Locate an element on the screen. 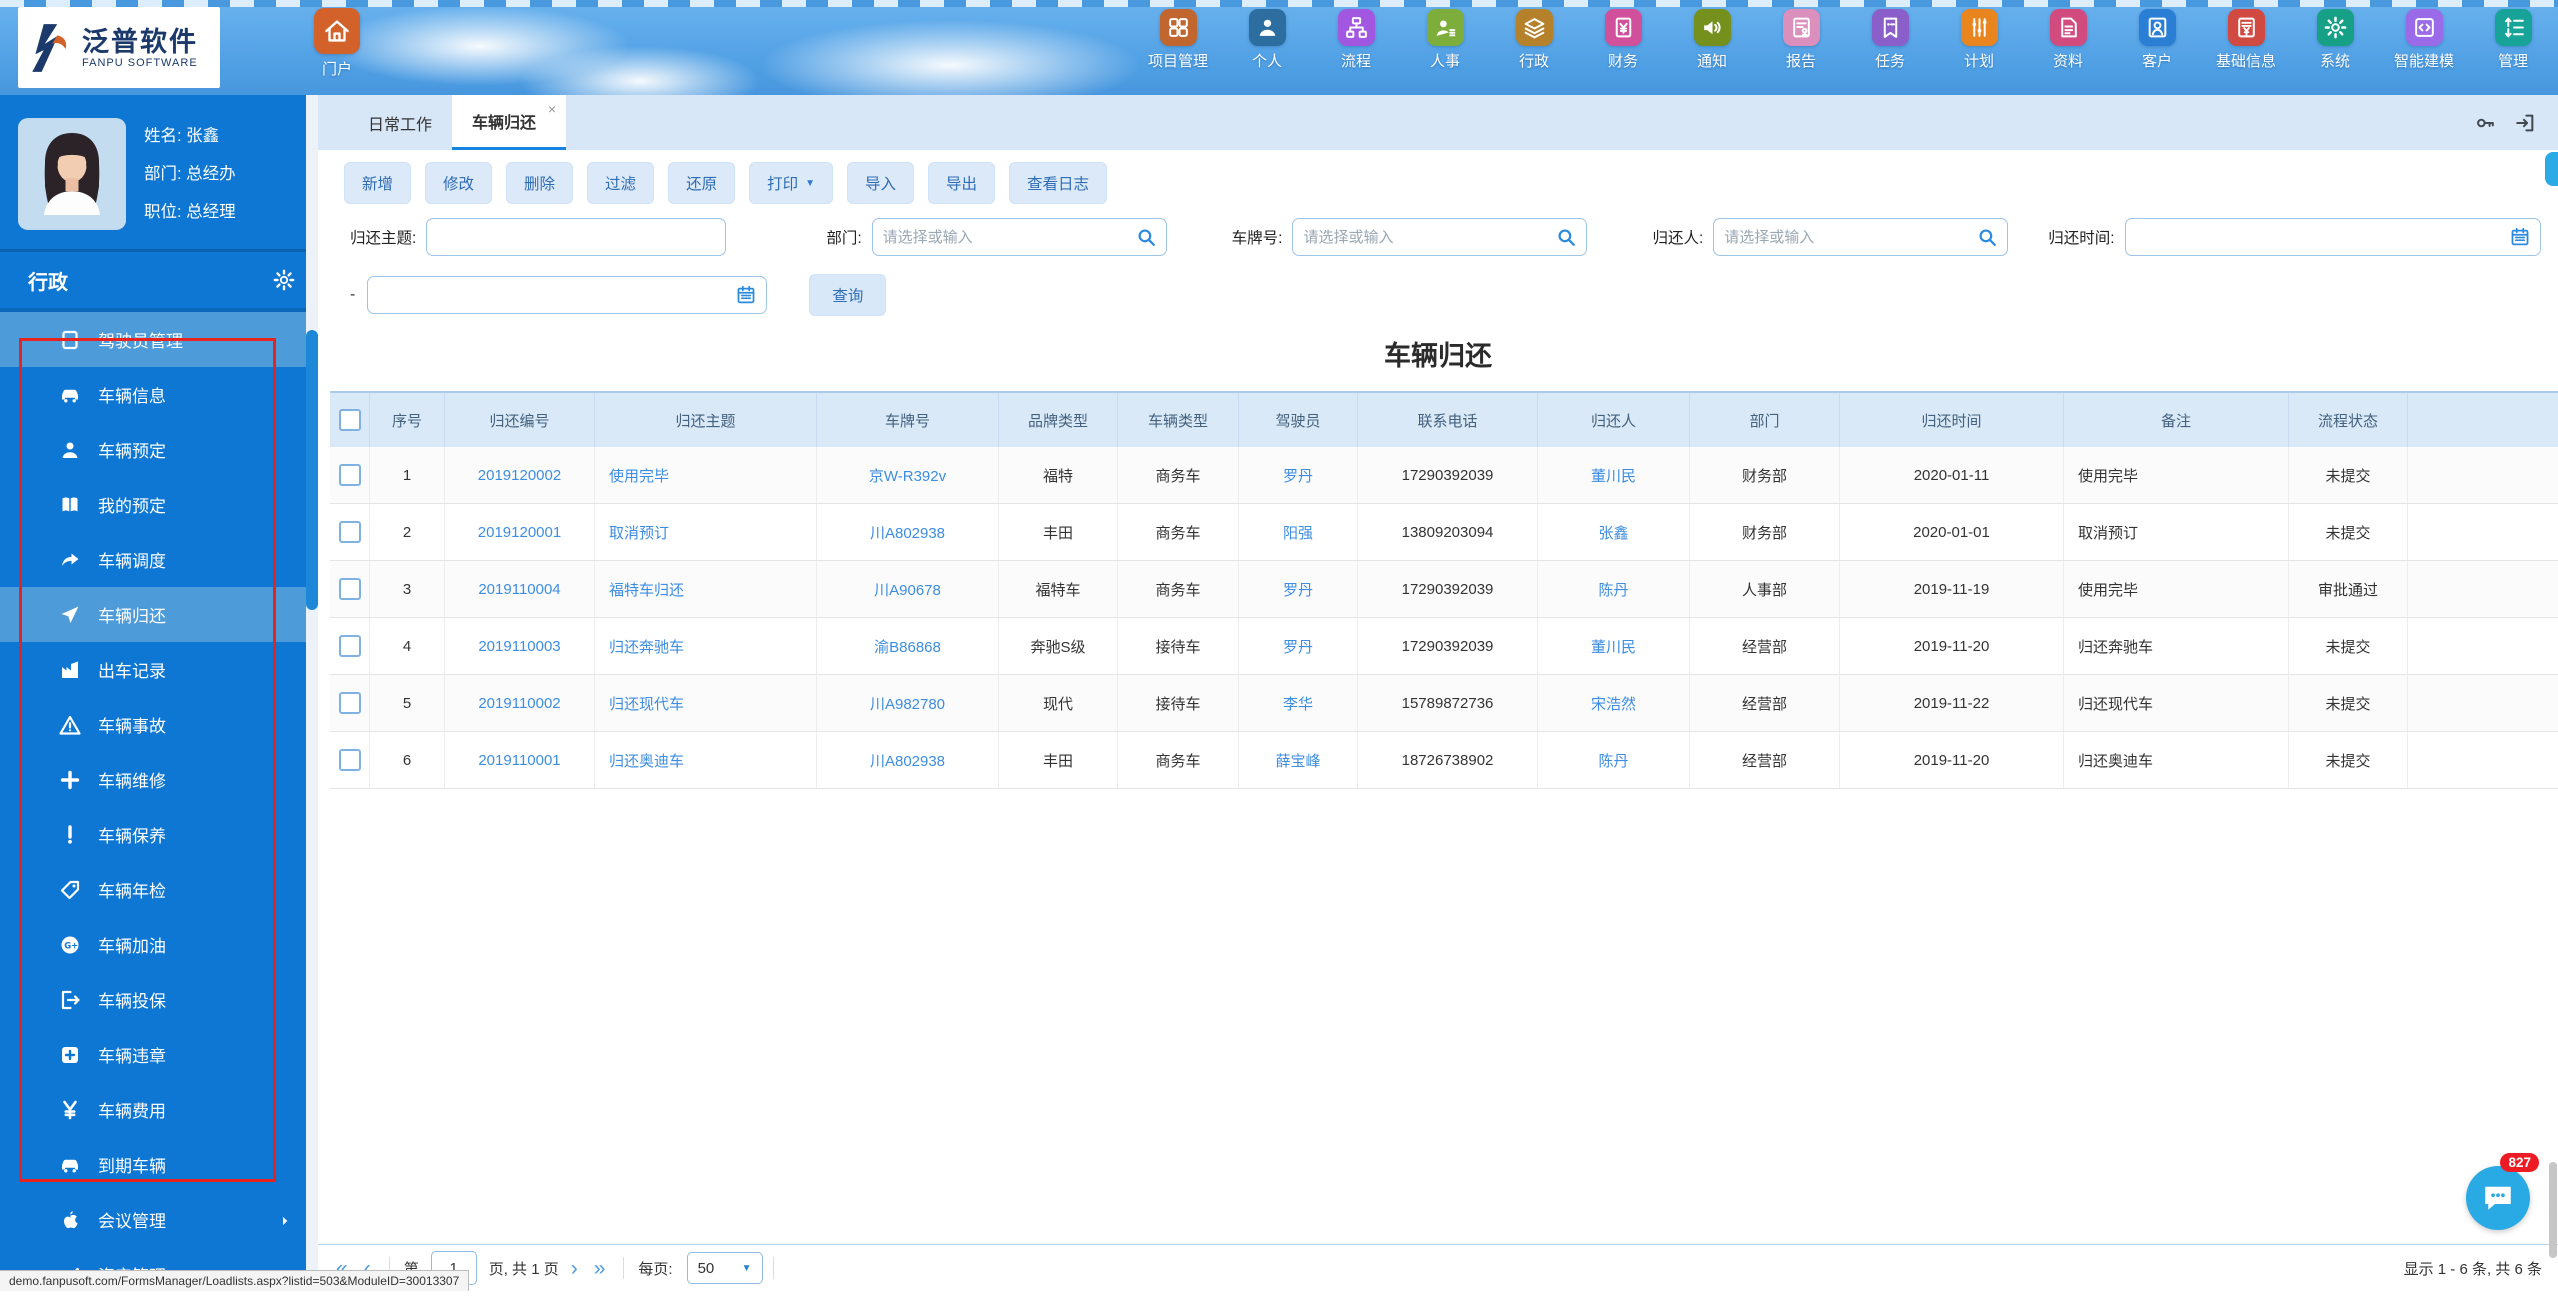 This screenshot has width=2558, height=1302. column-header: 车辆类型 is located at coordinates (1178, 420).